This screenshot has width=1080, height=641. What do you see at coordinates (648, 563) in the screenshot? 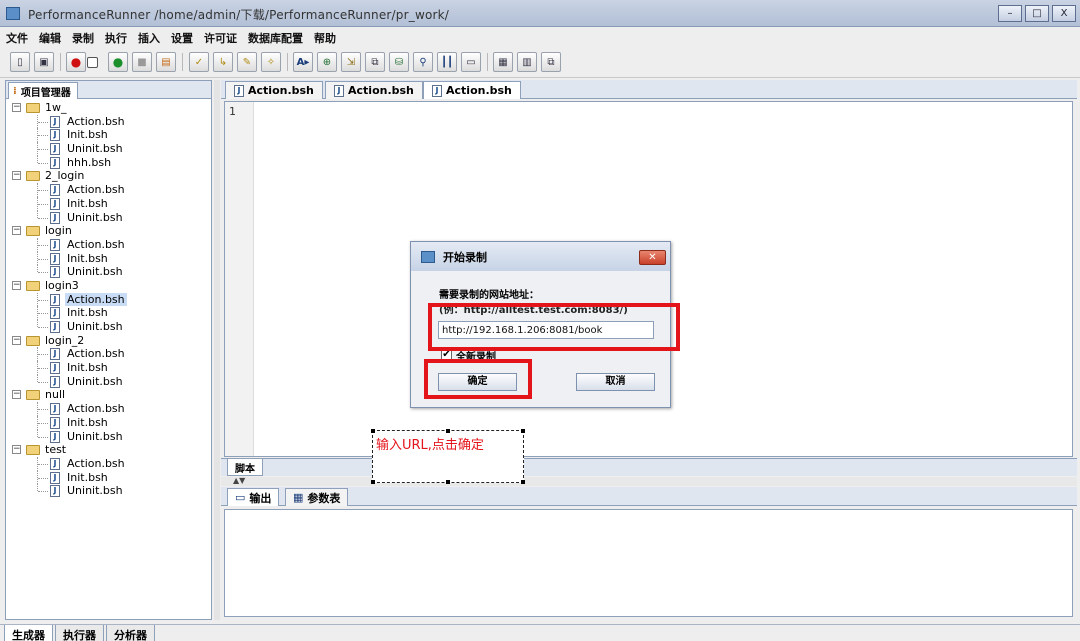
I see `output-area` at bounding box center [648, 563].